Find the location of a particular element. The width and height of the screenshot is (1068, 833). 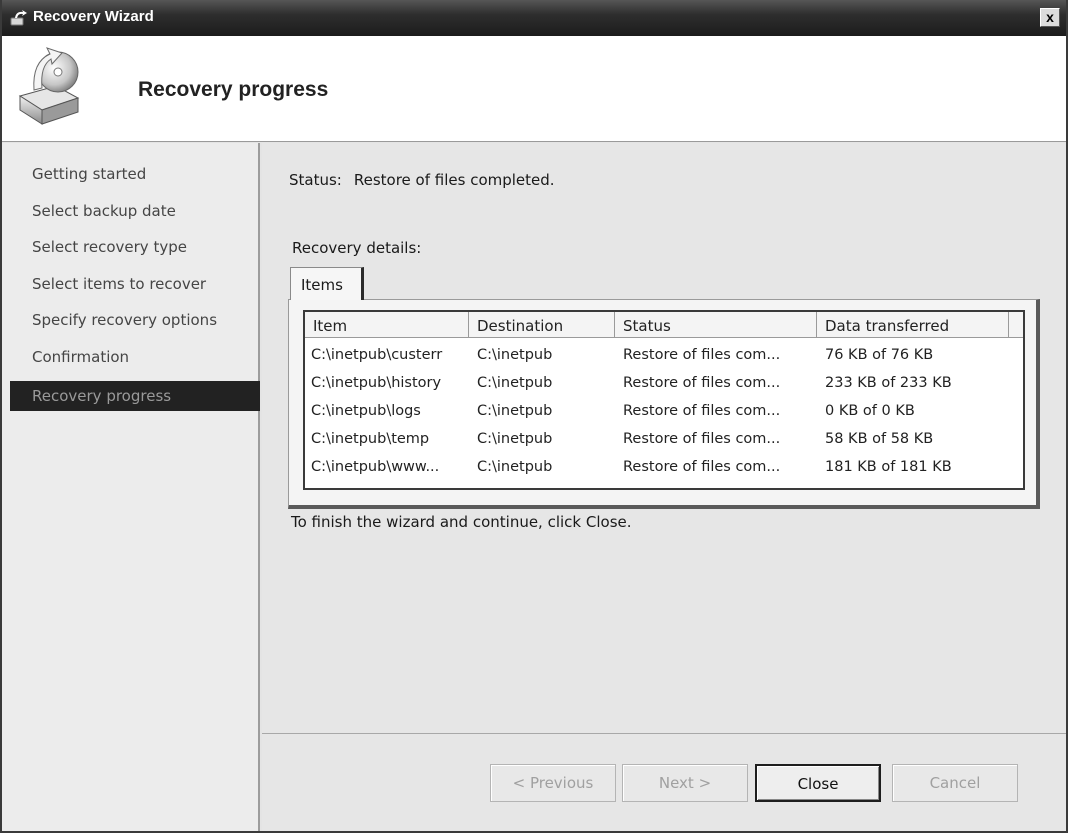

status-line: Status: Restore of files completed. is located at coordinates (428, 180).